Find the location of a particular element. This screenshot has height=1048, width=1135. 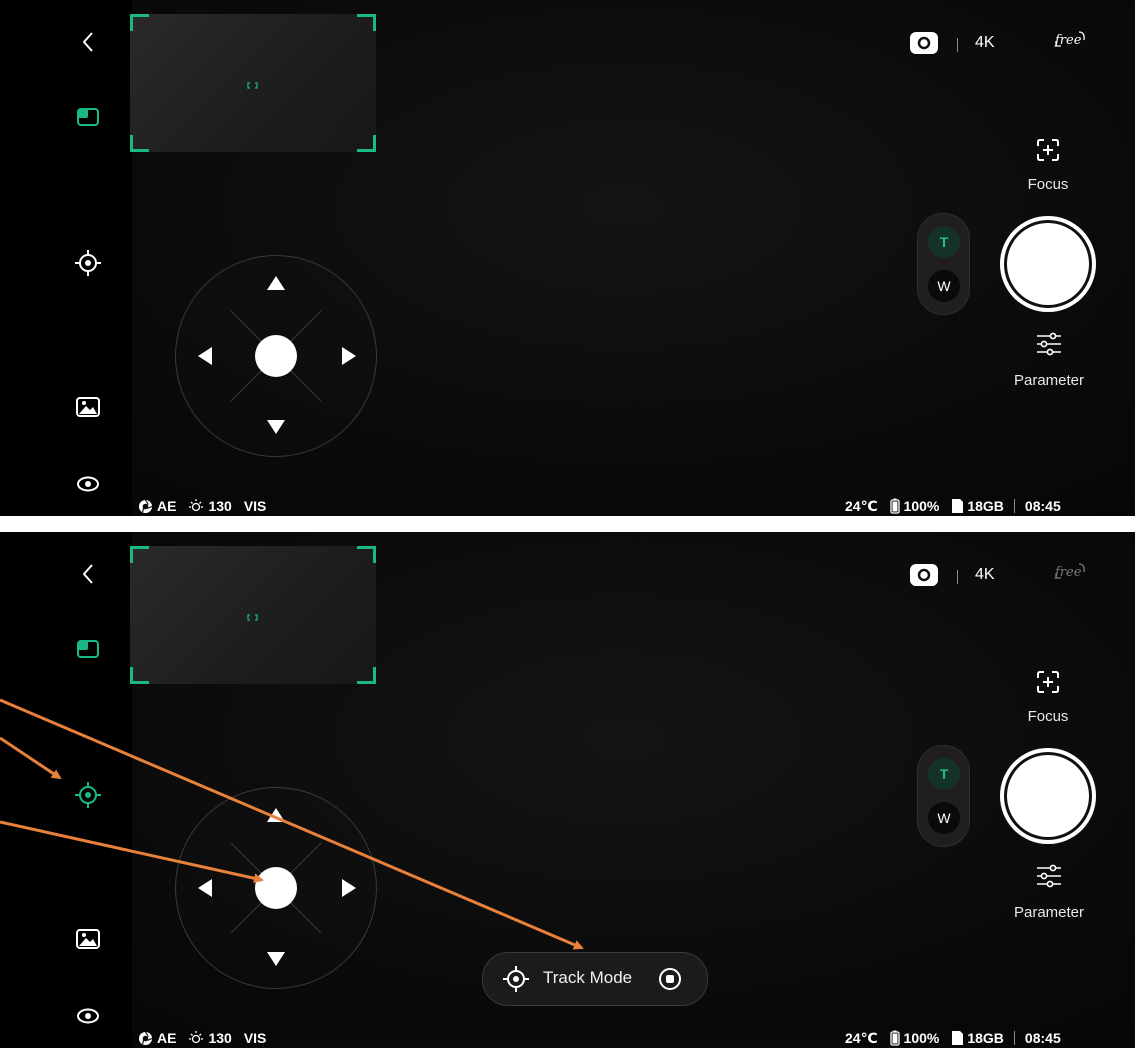

track-target-button-active is located at coordinates (88, 795).